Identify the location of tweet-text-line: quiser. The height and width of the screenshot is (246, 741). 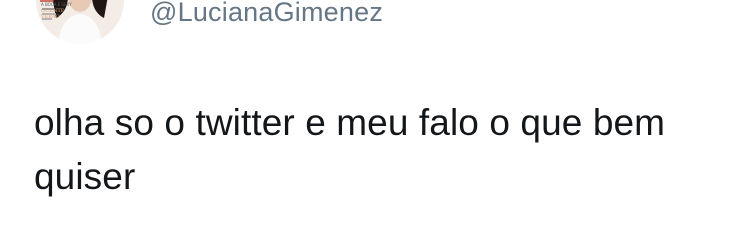
(85, 176).